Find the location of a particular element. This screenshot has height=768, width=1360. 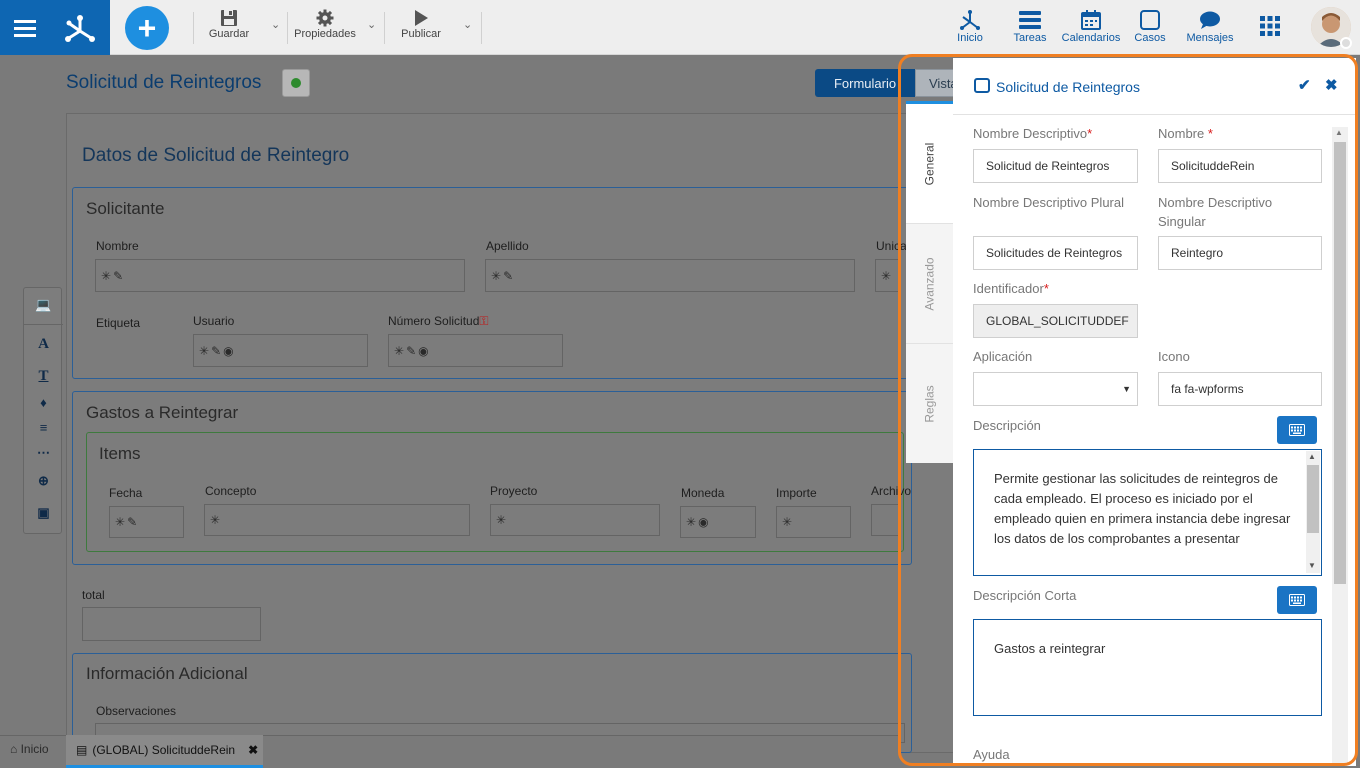

tab-reglas: Reglas is located at coordinates (929, 403).